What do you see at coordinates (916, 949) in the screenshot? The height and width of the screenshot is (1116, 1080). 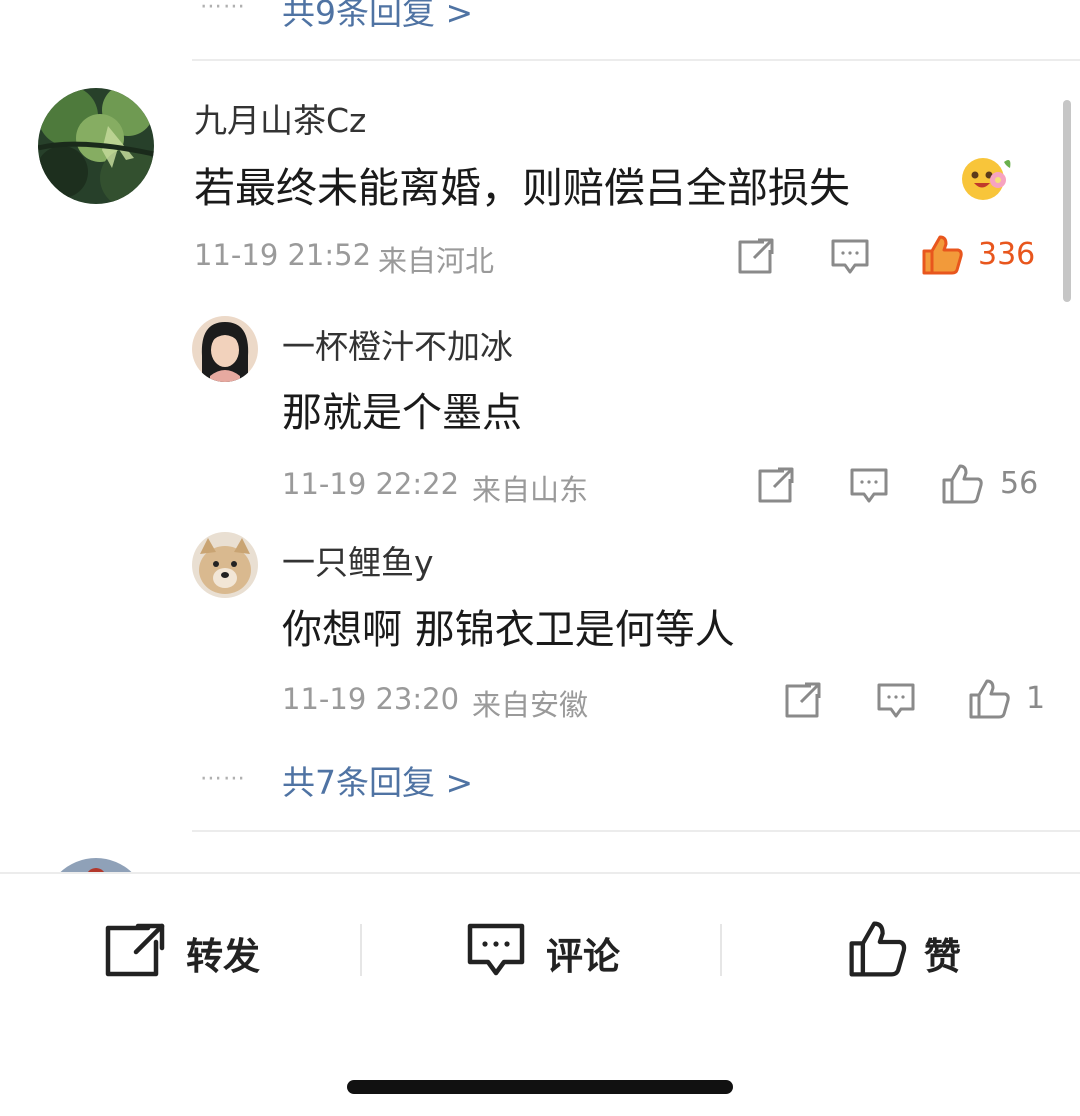 I see `like-button: 赞` at bounding box center [916, 949].